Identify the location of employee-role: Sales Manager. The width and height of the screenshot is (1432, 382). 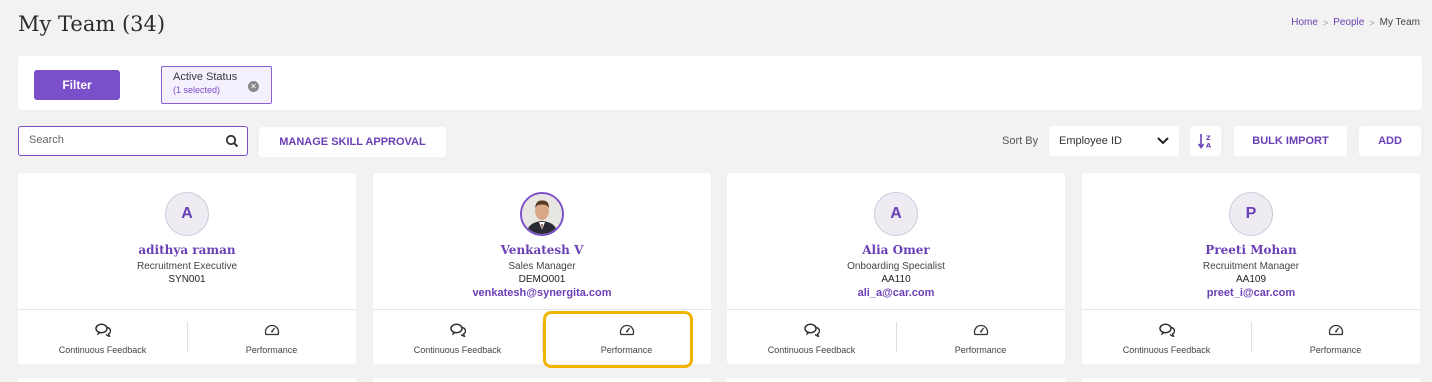
(542, 266).